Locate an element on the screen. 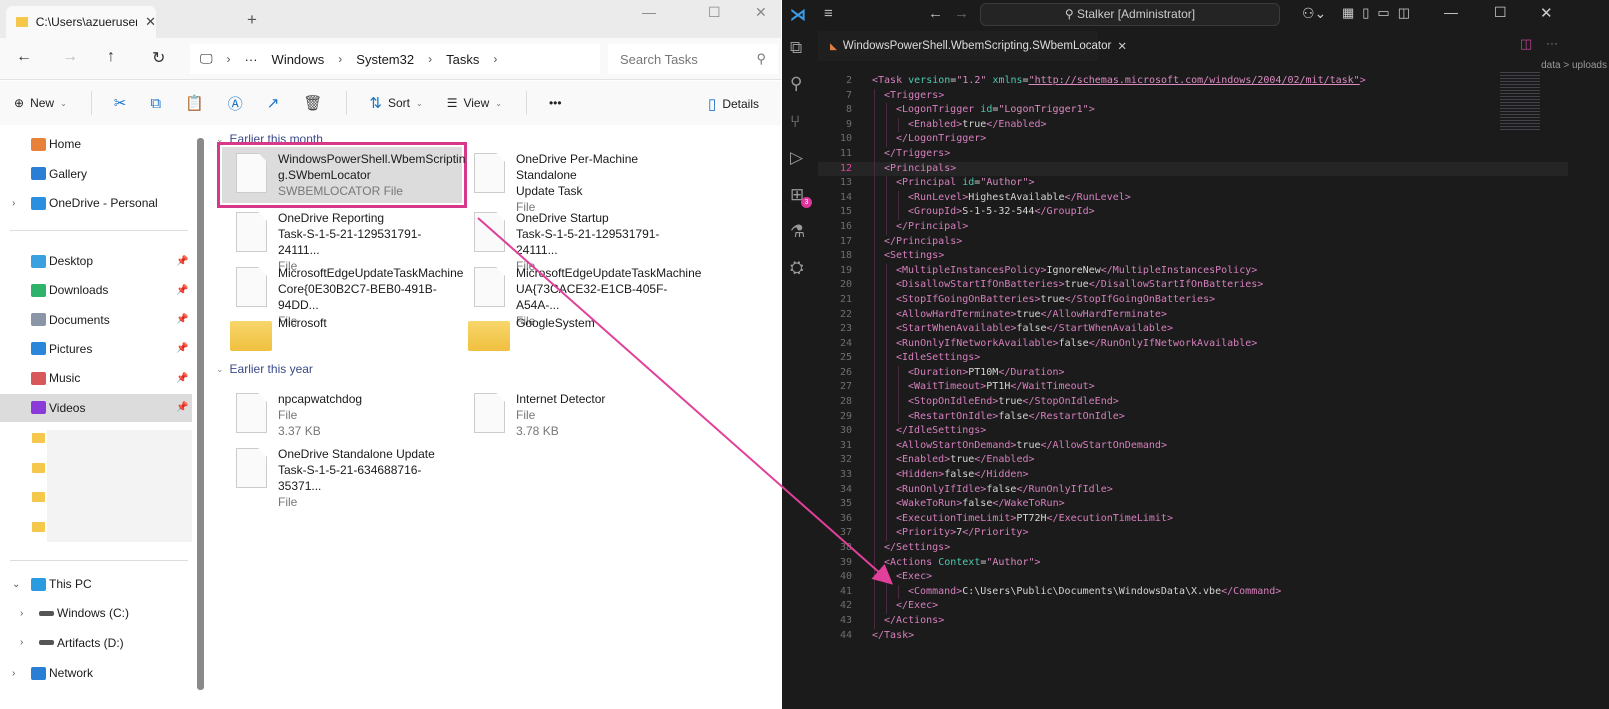 The image size is (1609, 709). up-button: ↑ is located at coordinates (111, 57).